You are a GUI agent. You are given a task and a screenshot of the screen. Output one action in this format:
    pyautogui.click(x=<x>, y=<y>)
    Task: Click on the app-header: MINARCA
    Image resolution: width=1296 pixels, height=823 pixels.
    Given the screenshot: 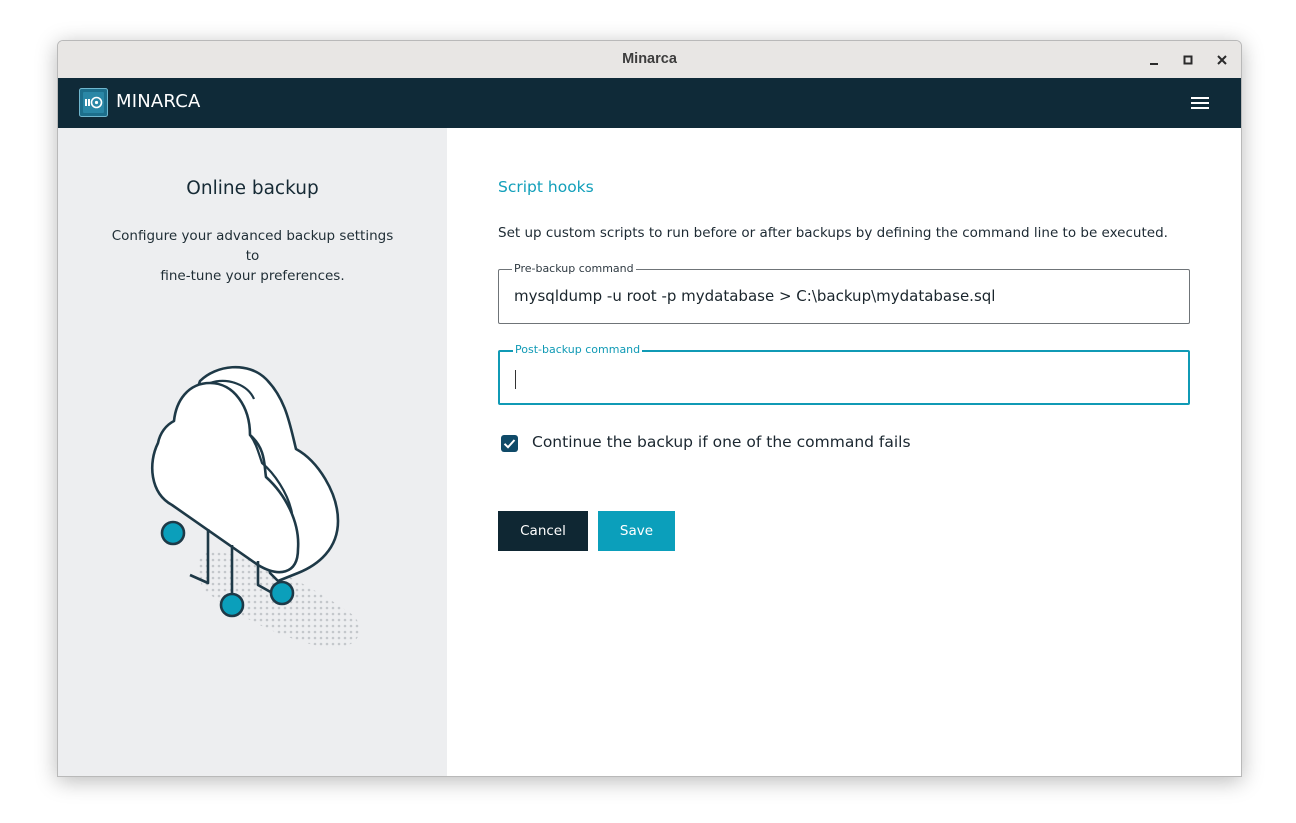 What is the action you would take?
    pyautogui.click(x=649, y=103)
    